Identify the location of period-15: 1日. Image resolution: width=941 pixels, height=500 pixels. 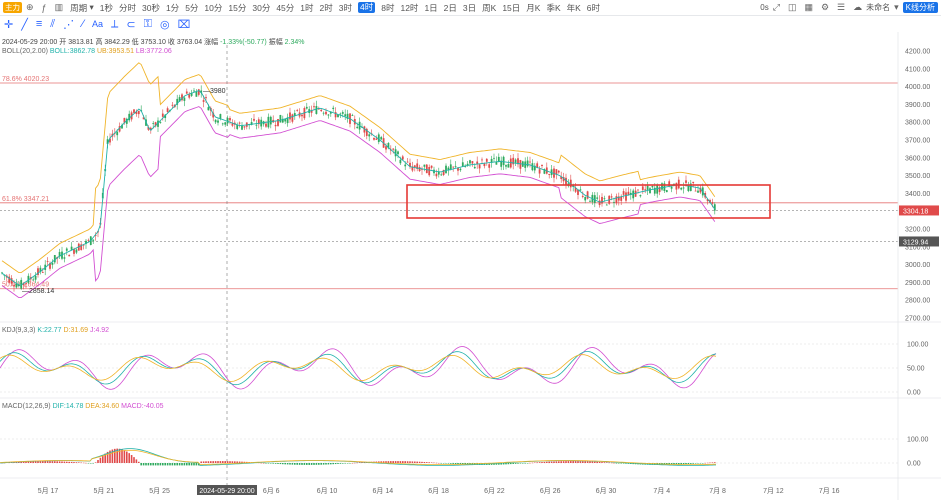
(430, 7).